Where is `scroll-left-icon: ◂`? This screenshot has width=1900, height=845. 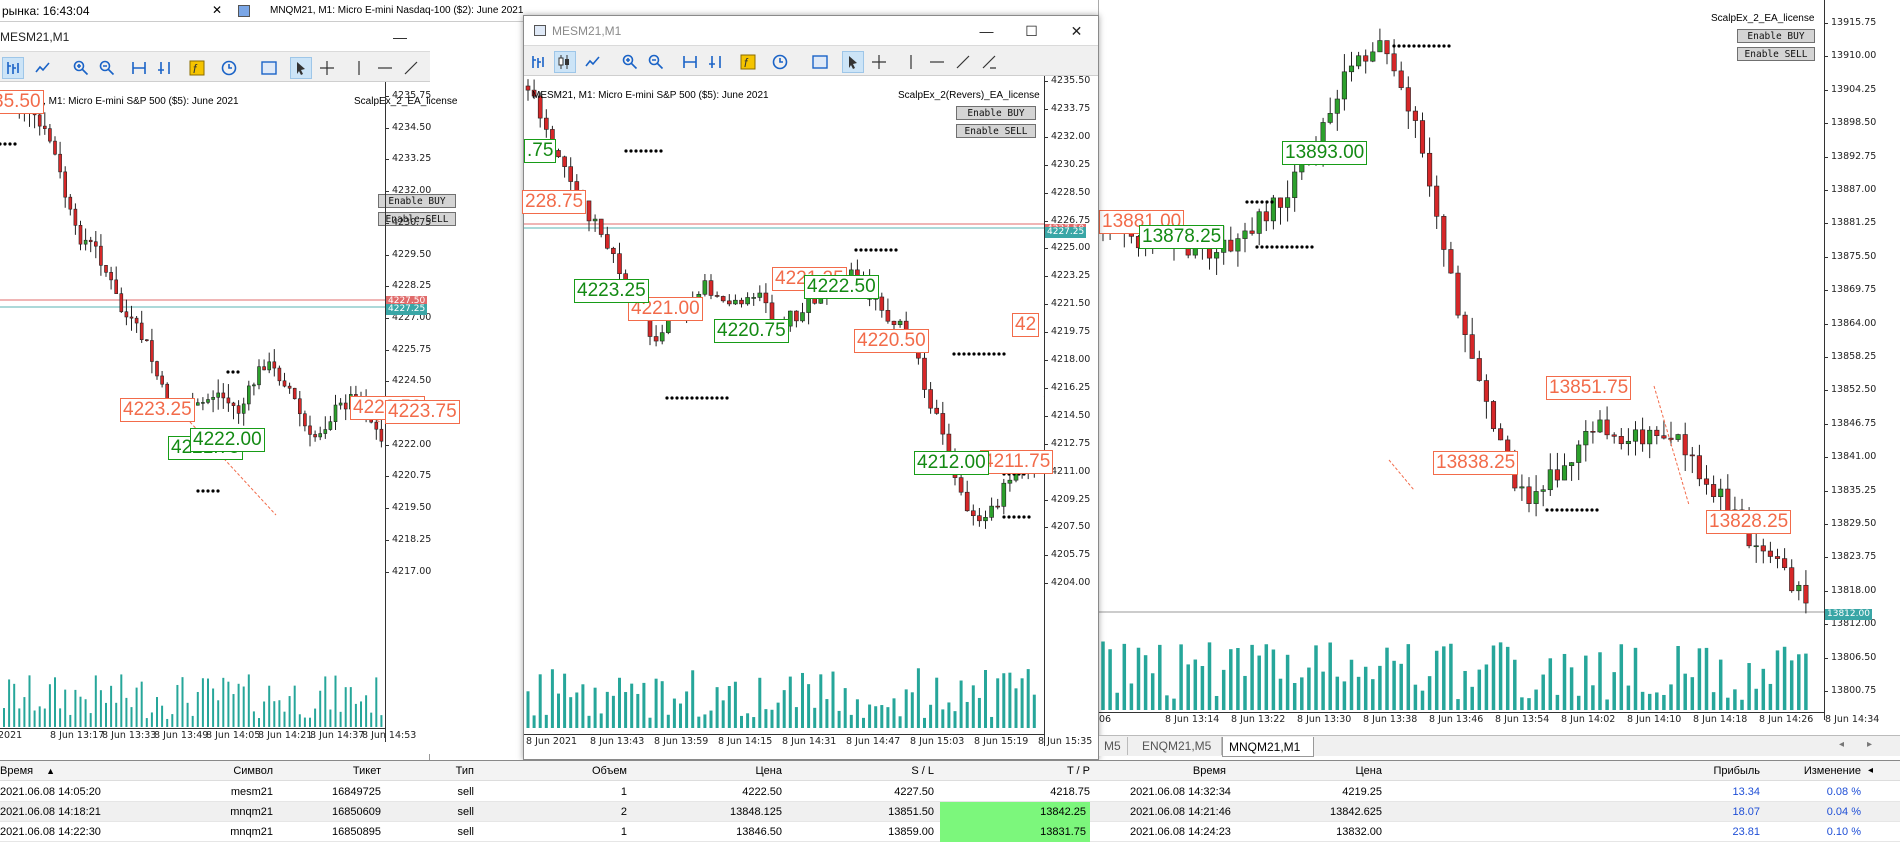
scroll-left-icon: ◂ is located at coordinates (1841, 744).